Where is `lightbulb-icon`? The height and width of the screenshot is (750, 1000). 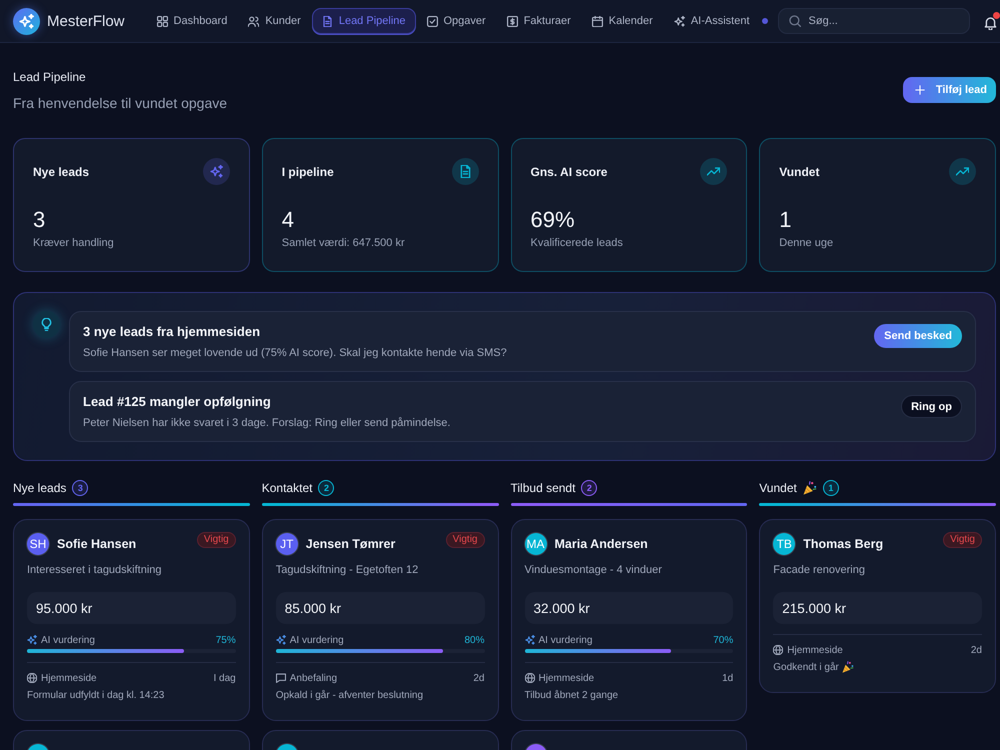 lightbulb-icon is located at coordinates (46, 324).